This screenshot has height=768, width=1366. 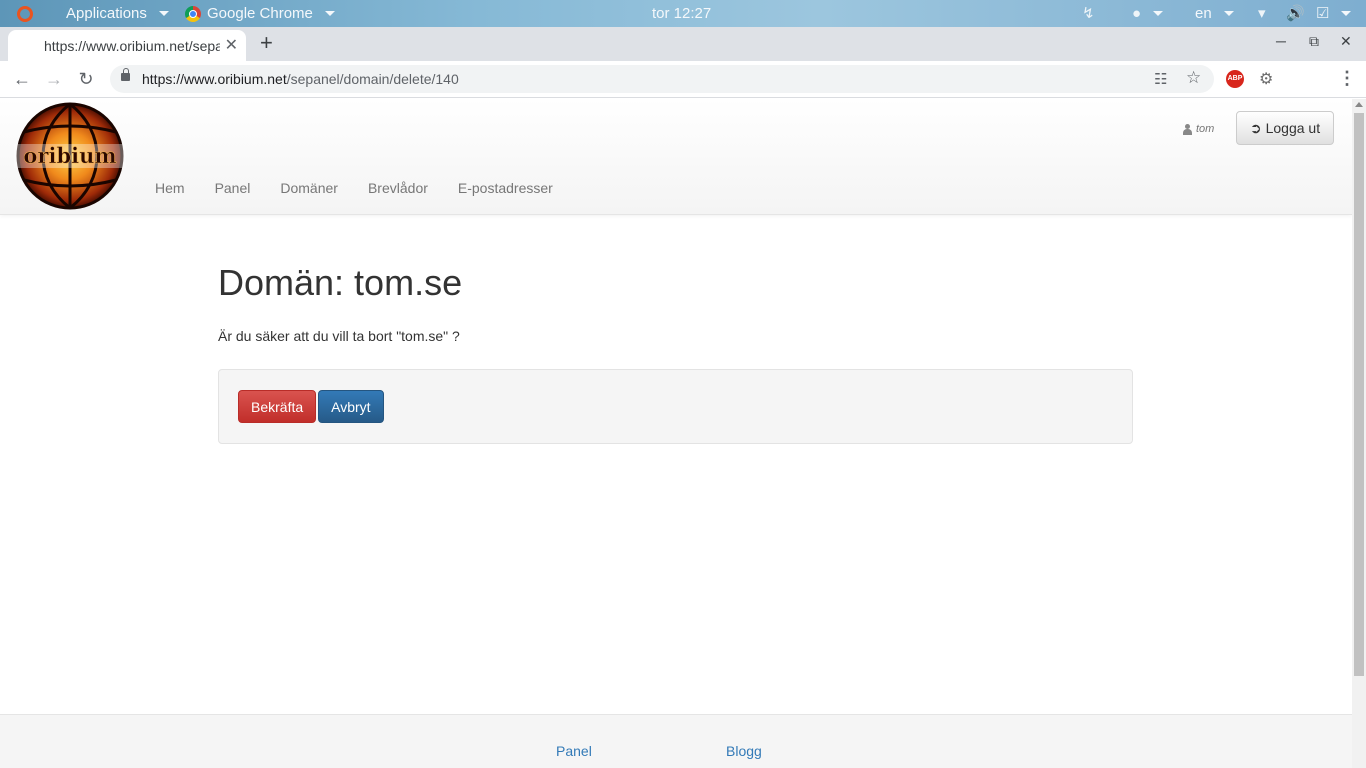 What do you see at coordinates (1262, 13) in the screenshot?
I see `wifi-icon: ▾` at bounding box center [1262, 13].